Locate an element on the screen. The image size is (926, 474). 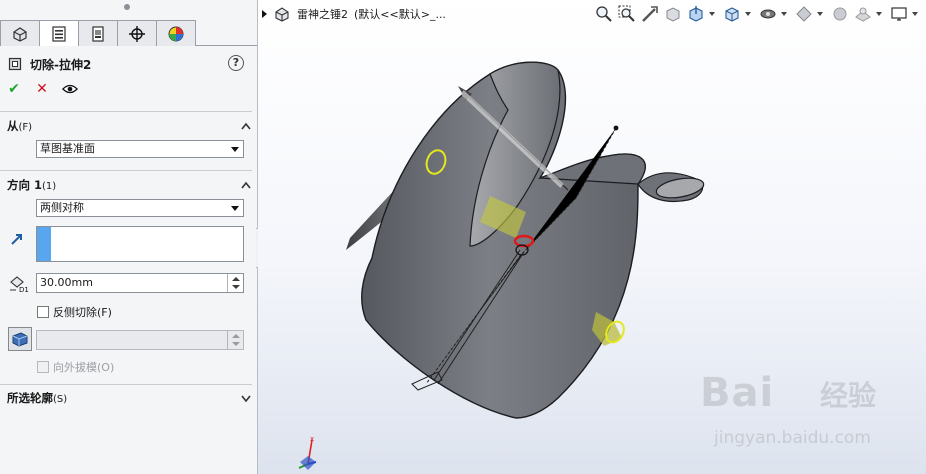
zoom-to-area-icon is located at coordinates (626, 13).